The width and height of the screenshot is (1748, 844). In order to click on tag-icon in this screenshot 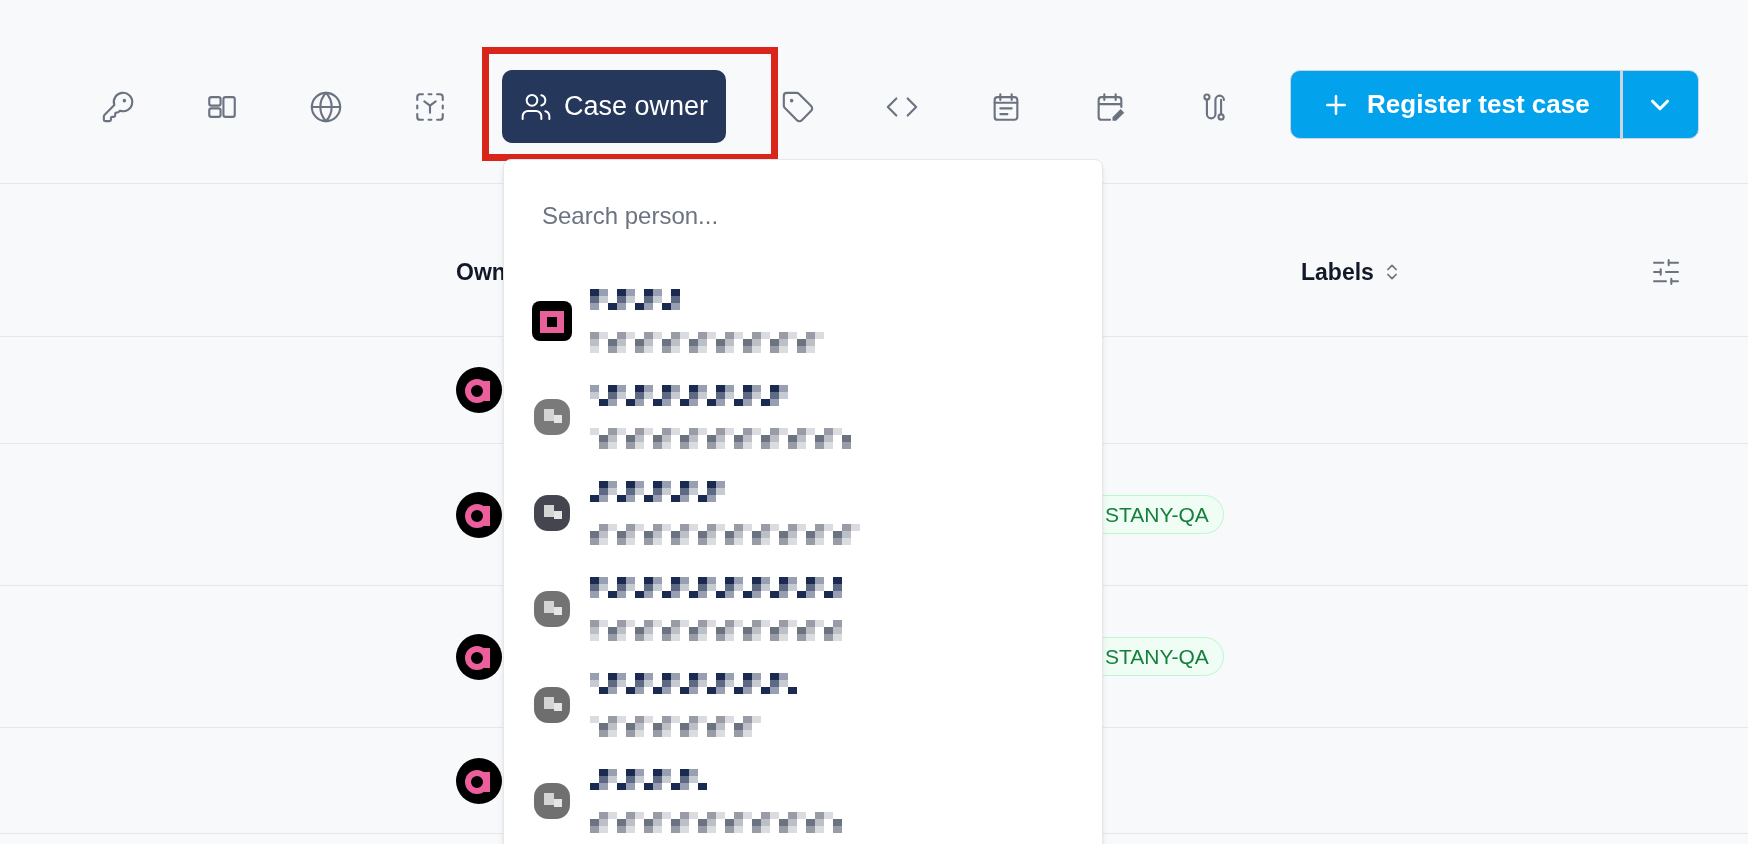, I will do `click(798, 106)`.